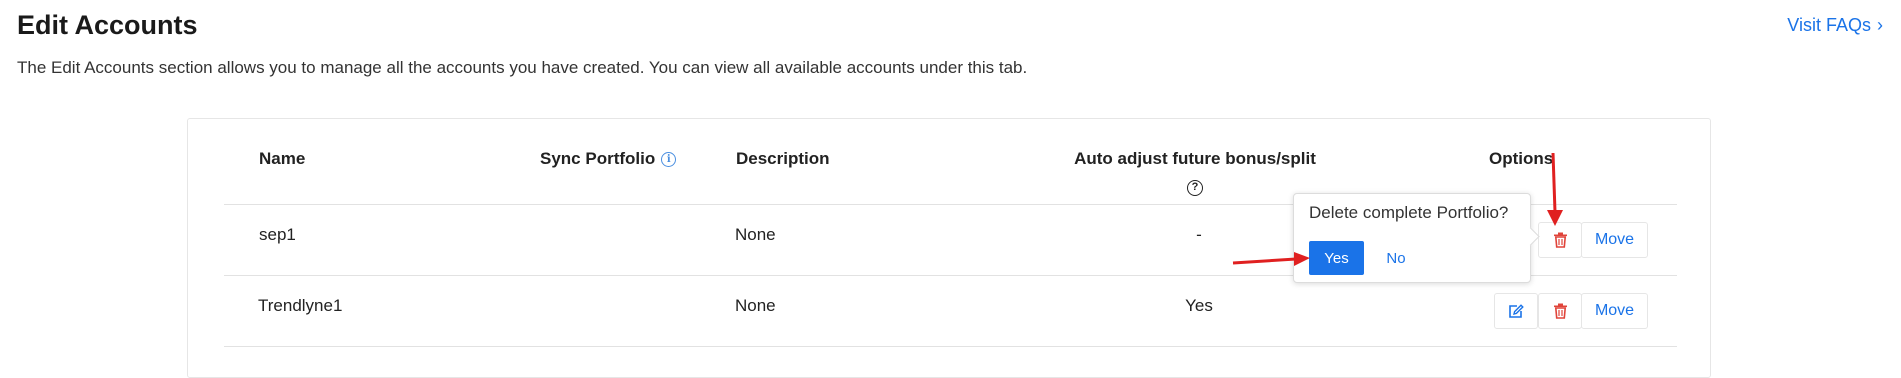 The height and width of the screenshot is (378, 1901). I want to click on row-1-auto-adjust: -, so click(1199, 234).